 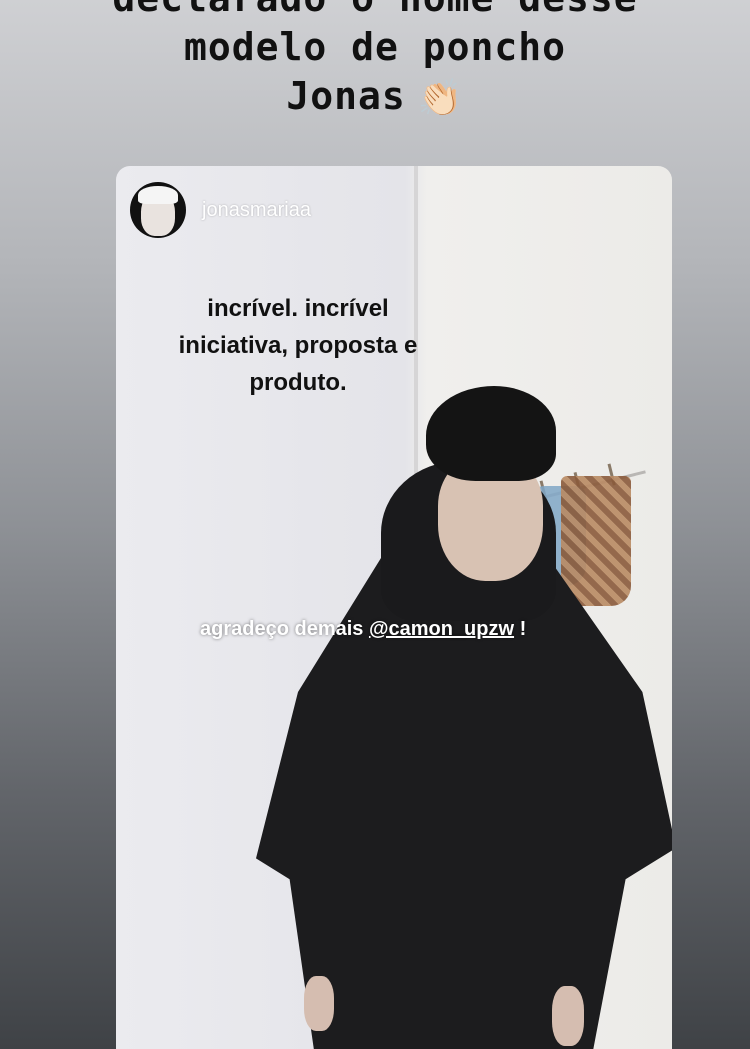 I want to click on clapping-hands-icon: 👏🏻, so click(x=440, y=98).